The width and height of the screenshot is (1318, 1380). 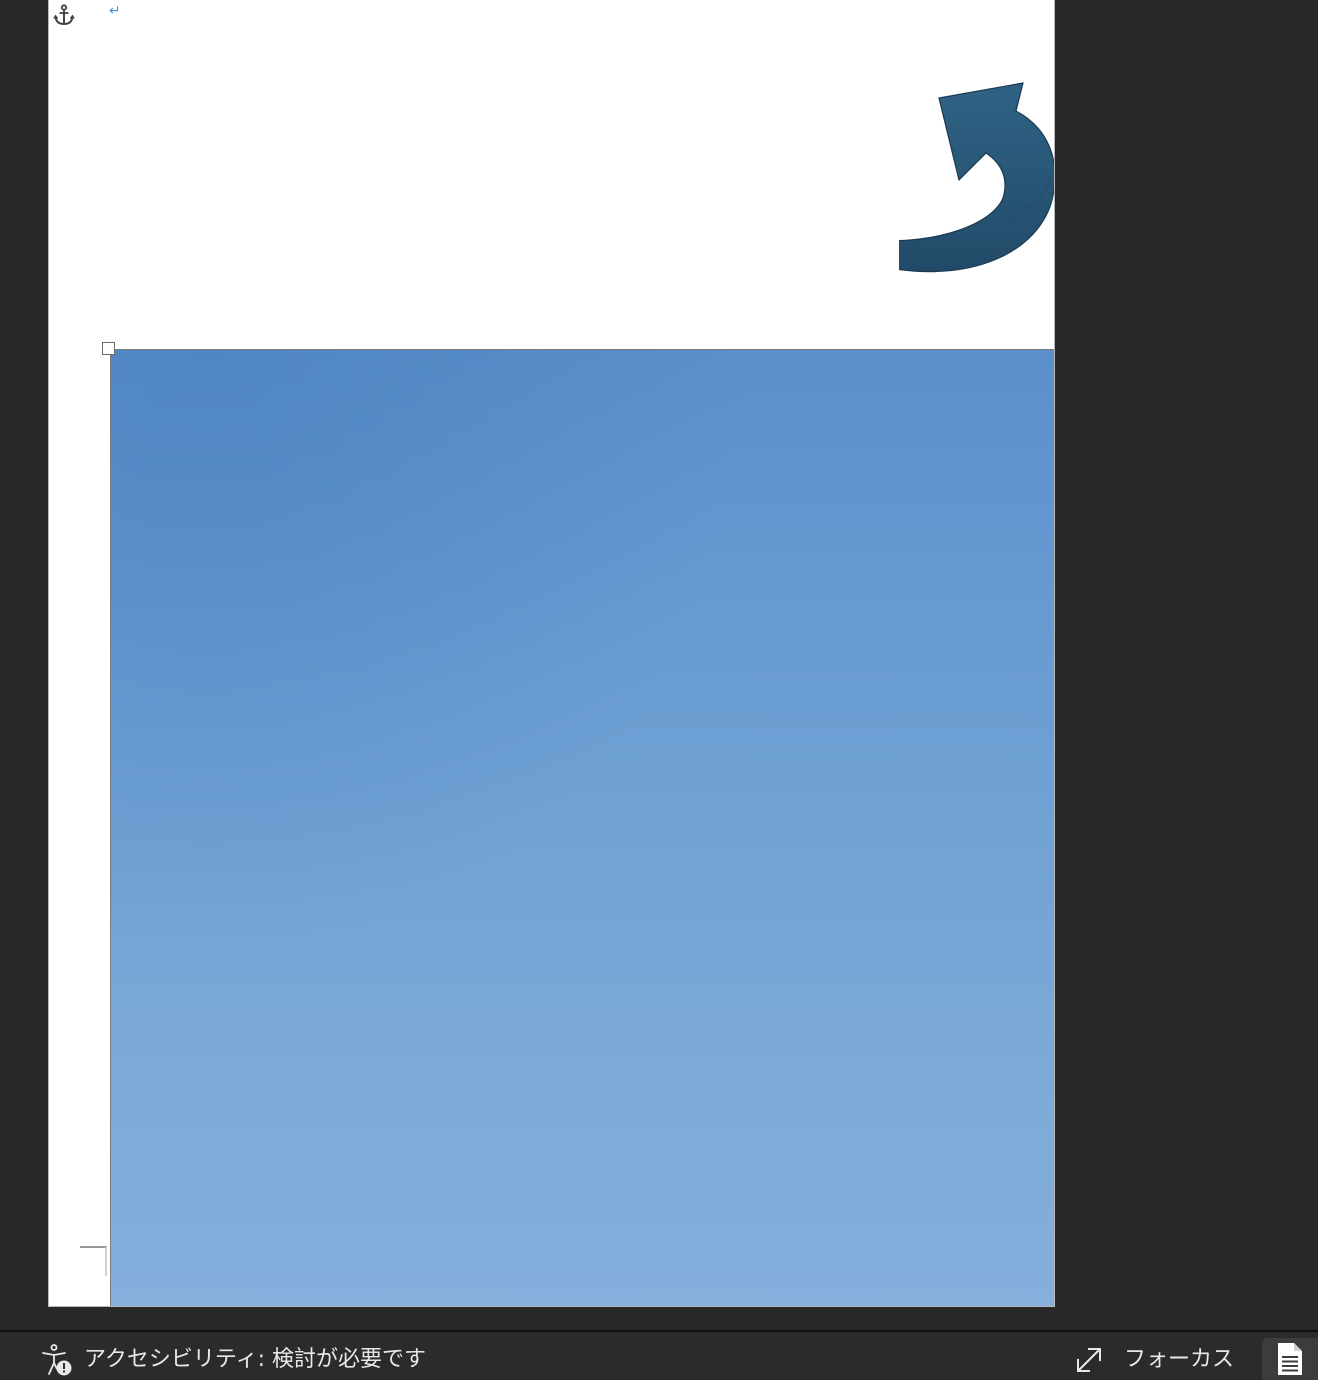 What do you see at coordinates (255, 1359) in the screenshot?
I see `accessibility-status-text: アクセシビリティ: 検討が必要です` at bounding box center [255, 1359].